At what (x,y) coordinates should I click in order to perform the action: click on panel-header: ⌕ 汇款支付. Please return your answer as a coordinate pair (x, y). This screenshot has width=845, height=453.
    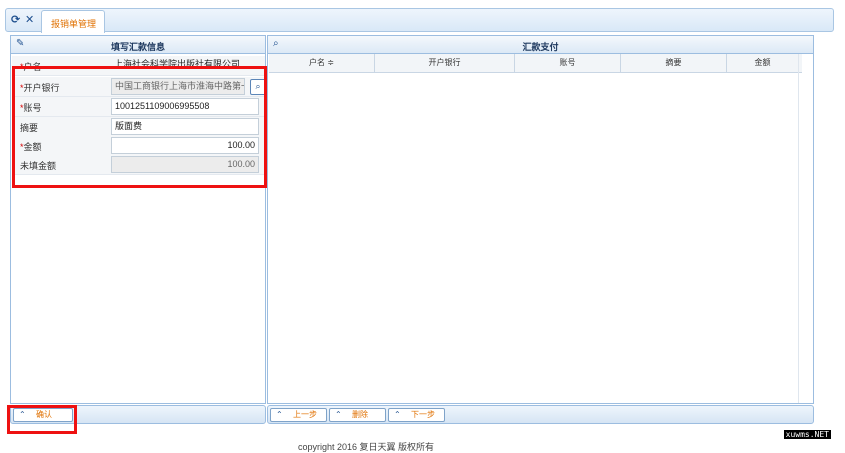
    Looking at the image, I should click on (540, 45).